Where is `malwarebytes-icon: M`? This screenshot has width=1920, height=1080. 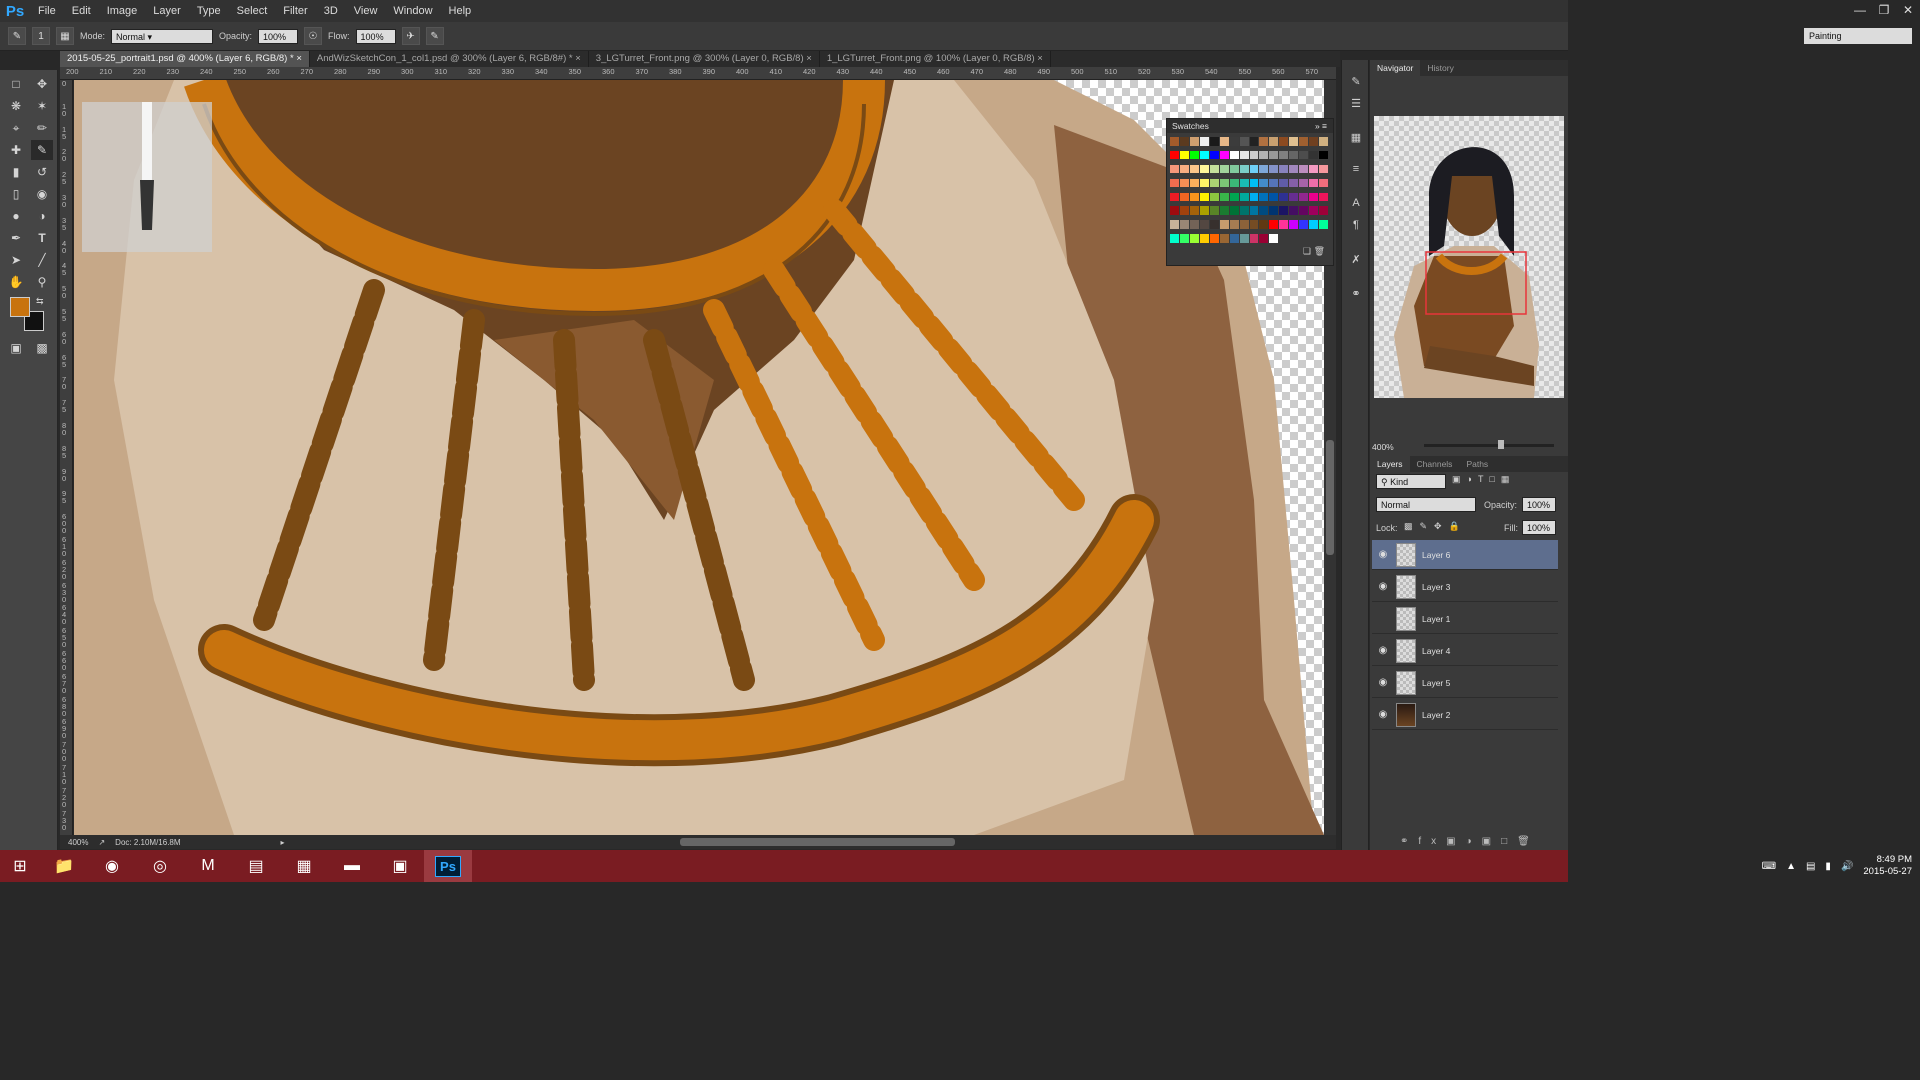
malwarebytes-icon: M is located at coordinates (208, 866).